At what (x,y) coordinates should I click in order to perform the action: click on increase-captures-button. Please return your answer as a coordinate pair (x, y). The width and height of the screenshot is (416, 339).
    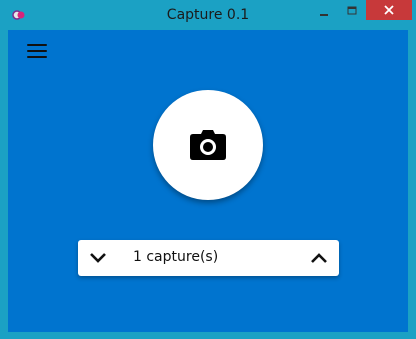
    Looking at the image, I should click on (319, 258).